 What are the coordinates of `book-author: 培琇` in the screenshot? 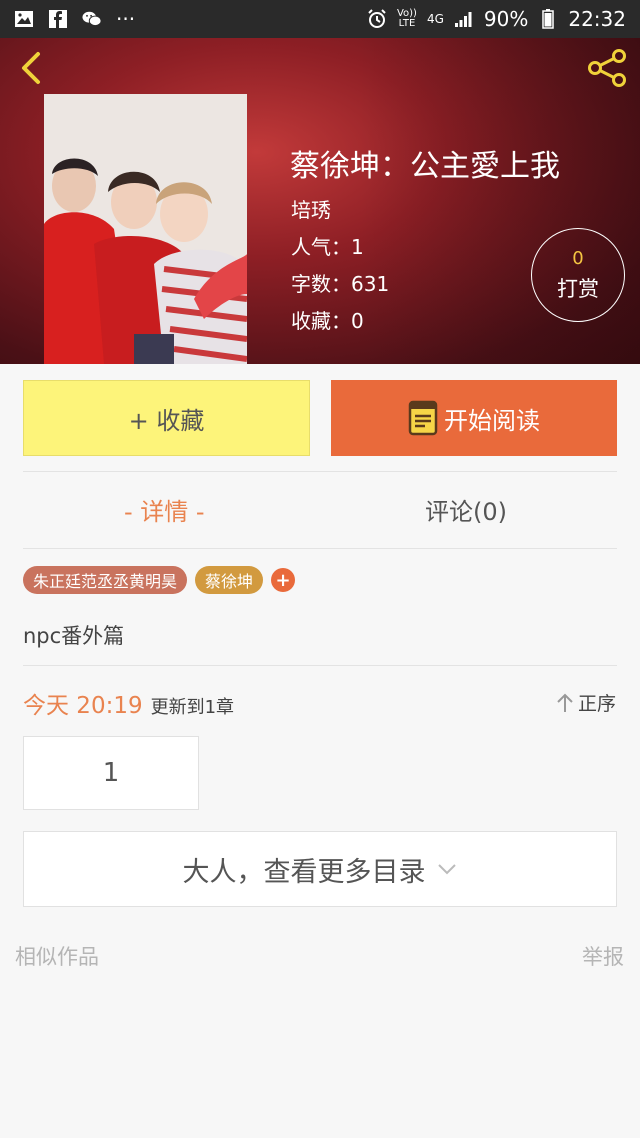 It's located at (311, 208).